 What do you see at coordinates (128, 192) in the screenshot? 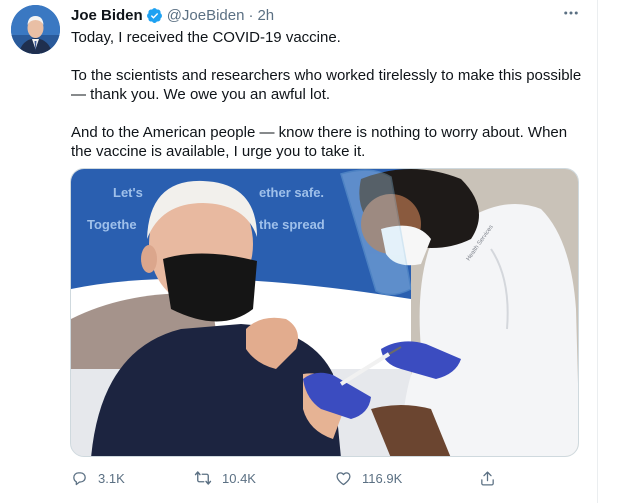
I see `banner-text-left-1: Let's` at bounding box center [128, 192].